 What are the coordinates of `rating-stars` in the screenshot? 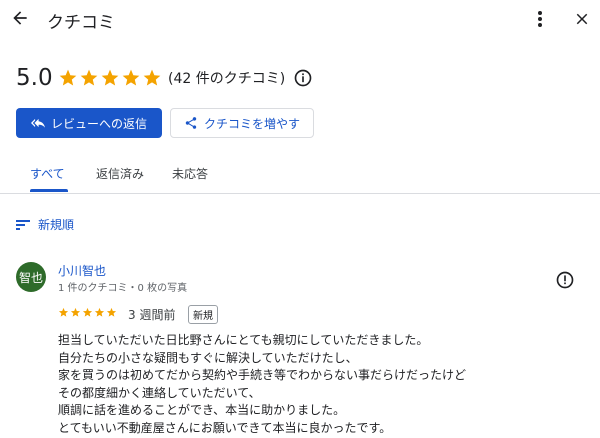 It's located at (110, 78).